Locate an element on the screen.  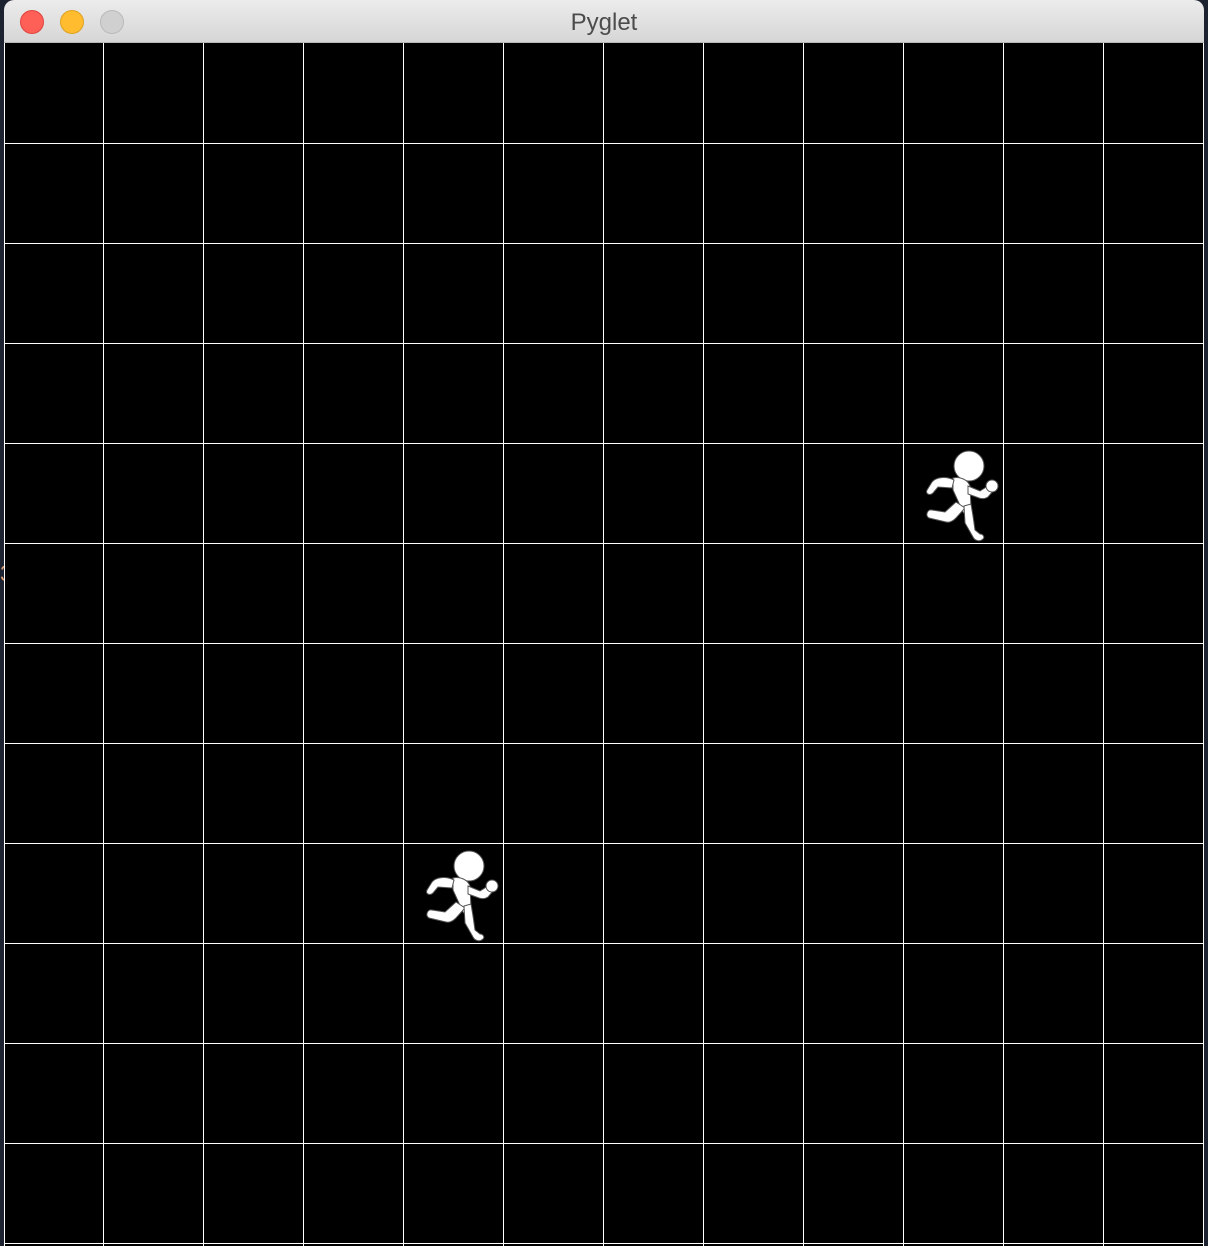
window-title: Pyglet is located at coordinates (604, 22).